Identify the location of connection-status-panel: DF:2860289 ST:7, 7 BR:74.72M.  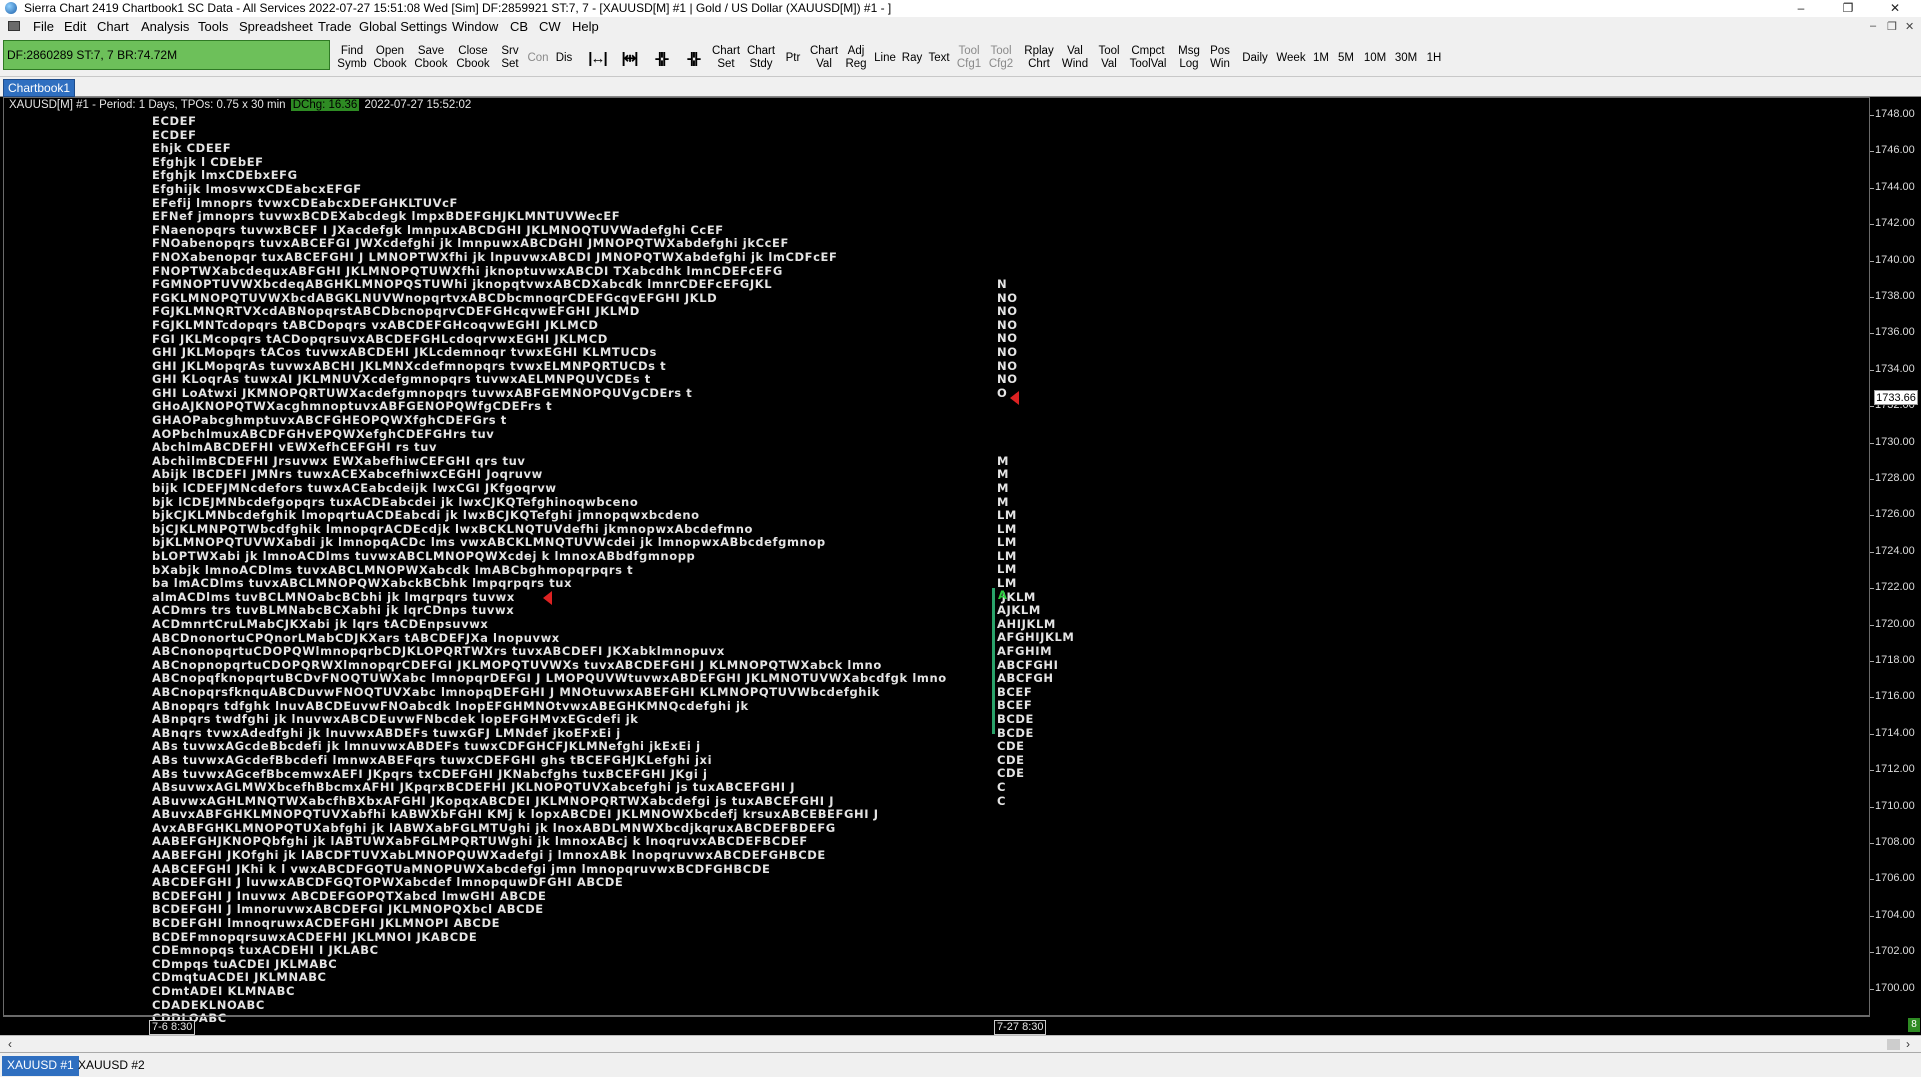
(166, 55).